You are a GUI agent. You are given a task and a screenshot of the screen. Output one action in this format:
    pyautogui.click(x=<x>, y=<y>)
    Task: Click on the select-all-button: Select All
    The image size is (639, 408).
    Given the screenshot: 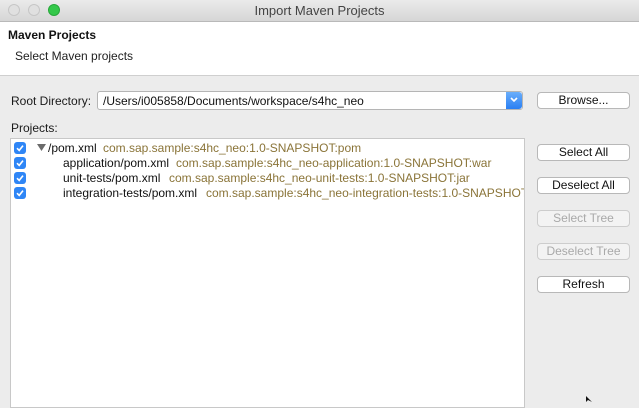 What is the action you would take?
    pyautogui.click(x=583, y=152)
    